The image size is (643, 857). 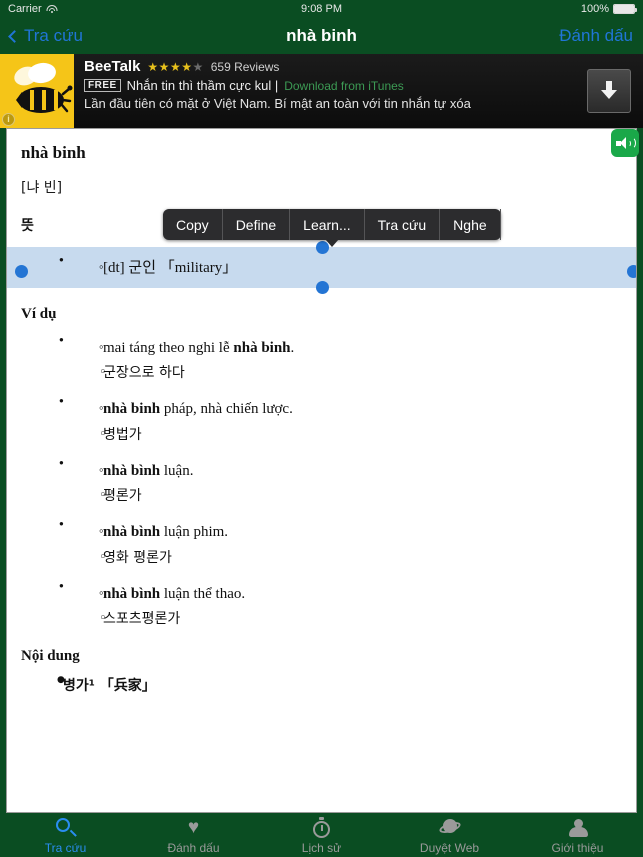 I want to click on tab-gioi-thieu: Giới thiệu, so click(x=578, y=835).